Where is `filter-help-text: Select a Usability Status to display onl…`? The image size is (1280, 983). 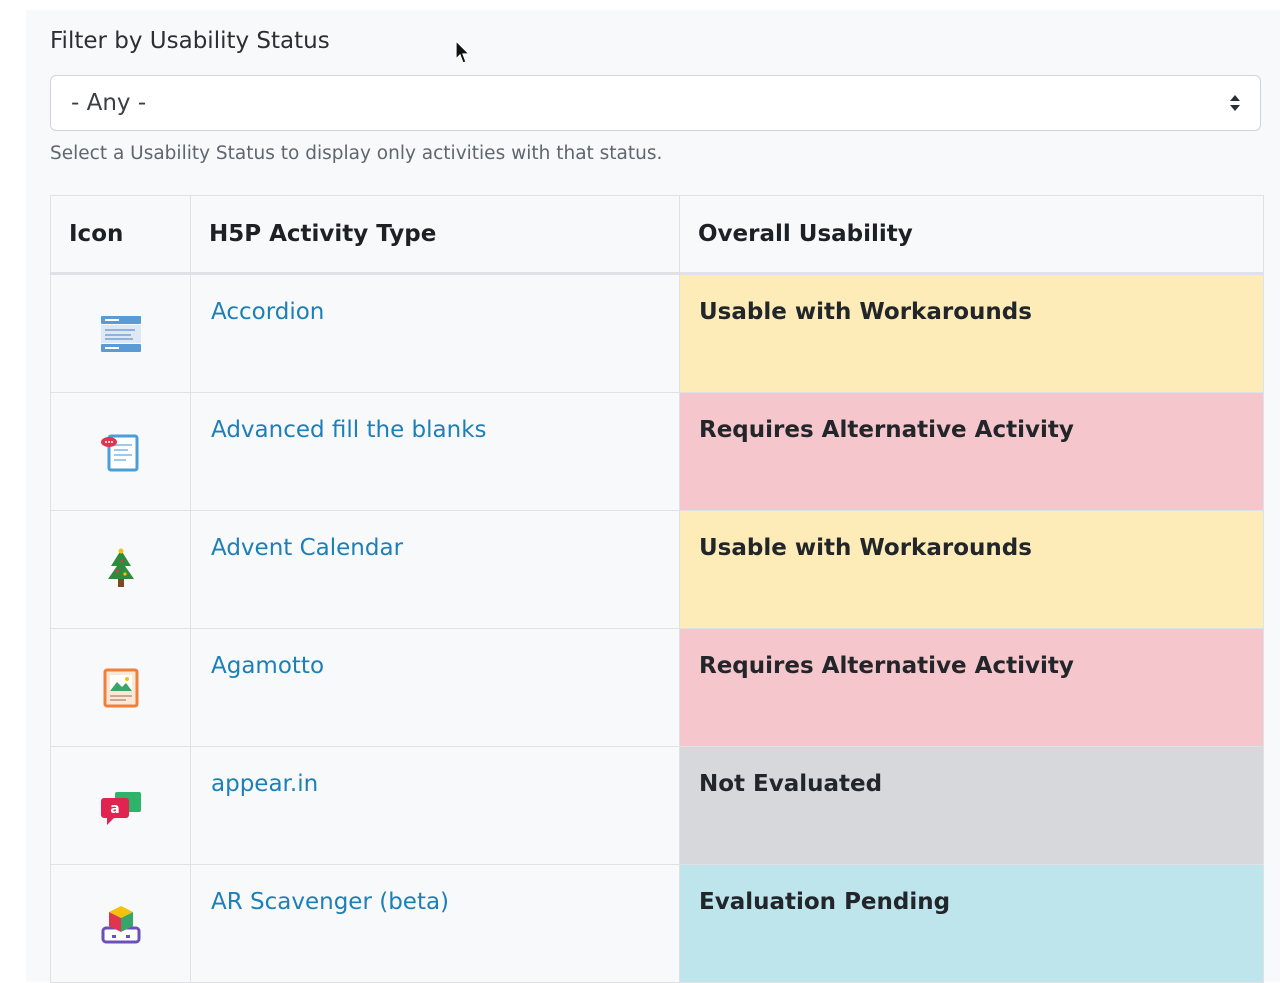
filter-help-text: Select a Usability Status to display onl… is located at coordinates (356, 153).